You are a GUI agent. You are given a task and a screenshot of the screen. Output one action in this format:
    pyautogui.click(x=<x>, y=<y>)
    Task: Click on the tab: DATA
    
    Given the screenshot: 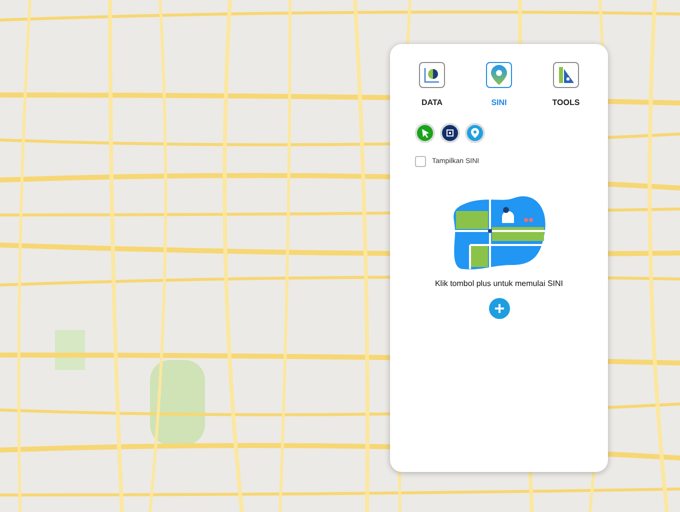 What is the action you would take?
    pyautogui.click(x=432, y=84)
    